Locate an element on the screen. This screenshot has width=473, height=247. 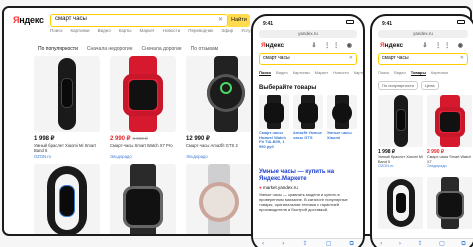
sort-option-0: По популярности is located at coordinates (58, 49).